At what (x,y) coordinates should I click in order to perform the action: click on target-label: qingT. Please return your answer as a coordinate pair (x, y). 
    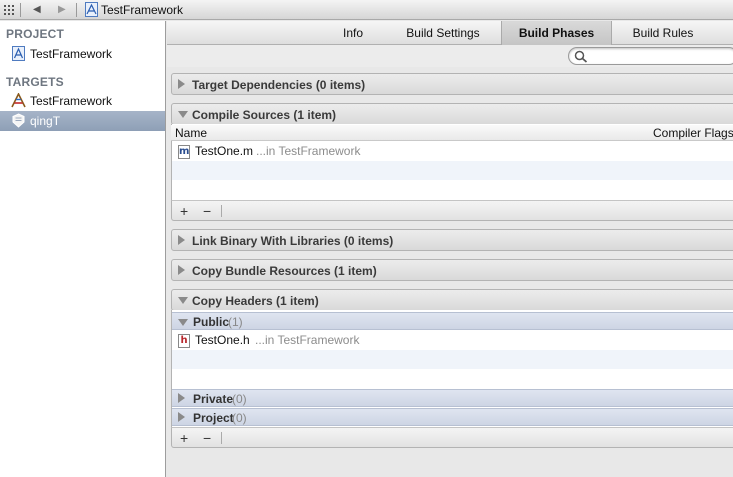
    Looking at the image, I should click on (45, 121).